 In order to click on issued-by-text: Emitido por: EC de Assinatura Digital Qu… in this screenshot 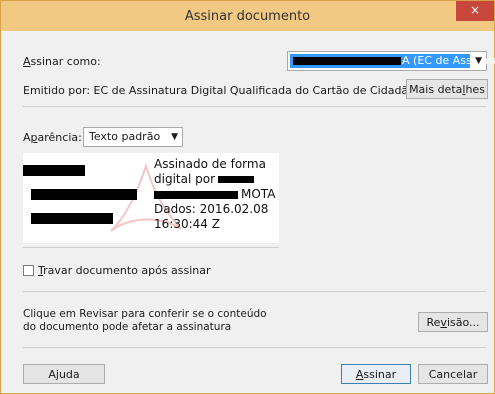, I will do `click(235, 90)`.